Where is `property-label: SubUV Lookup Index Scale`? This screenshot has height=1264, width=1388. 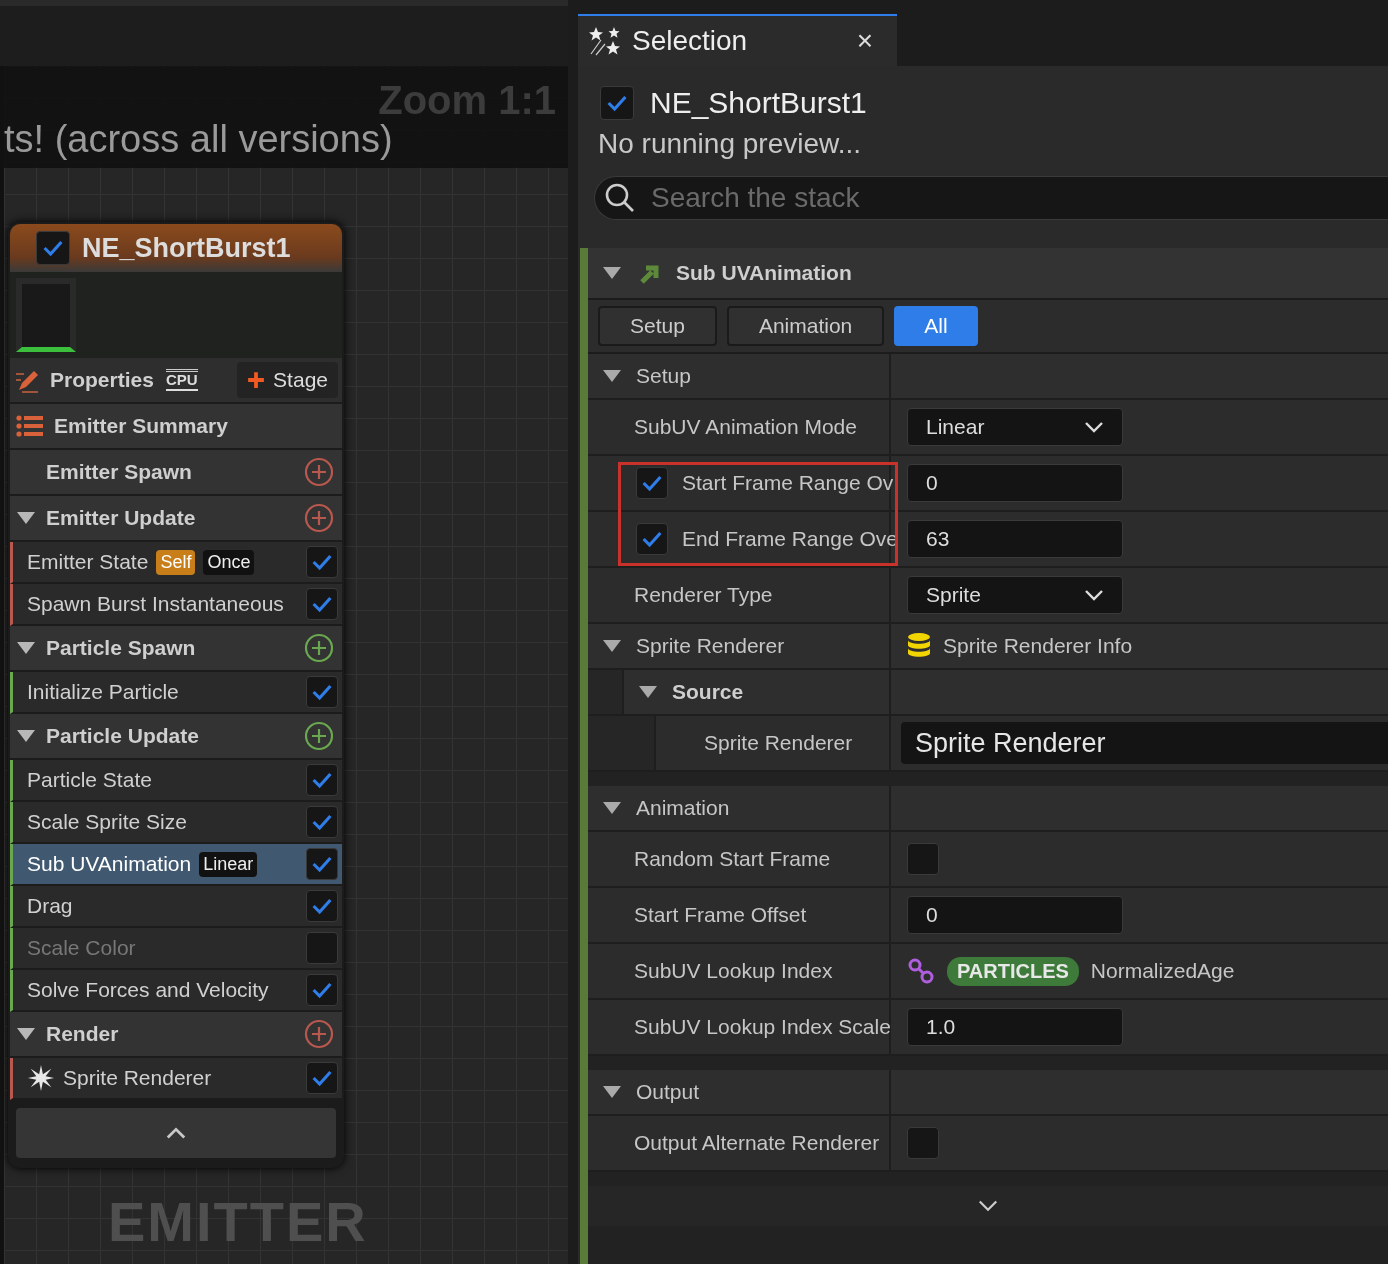
property-label: SubUV Lookup Index Scale is located at coordinates (762, 1027).